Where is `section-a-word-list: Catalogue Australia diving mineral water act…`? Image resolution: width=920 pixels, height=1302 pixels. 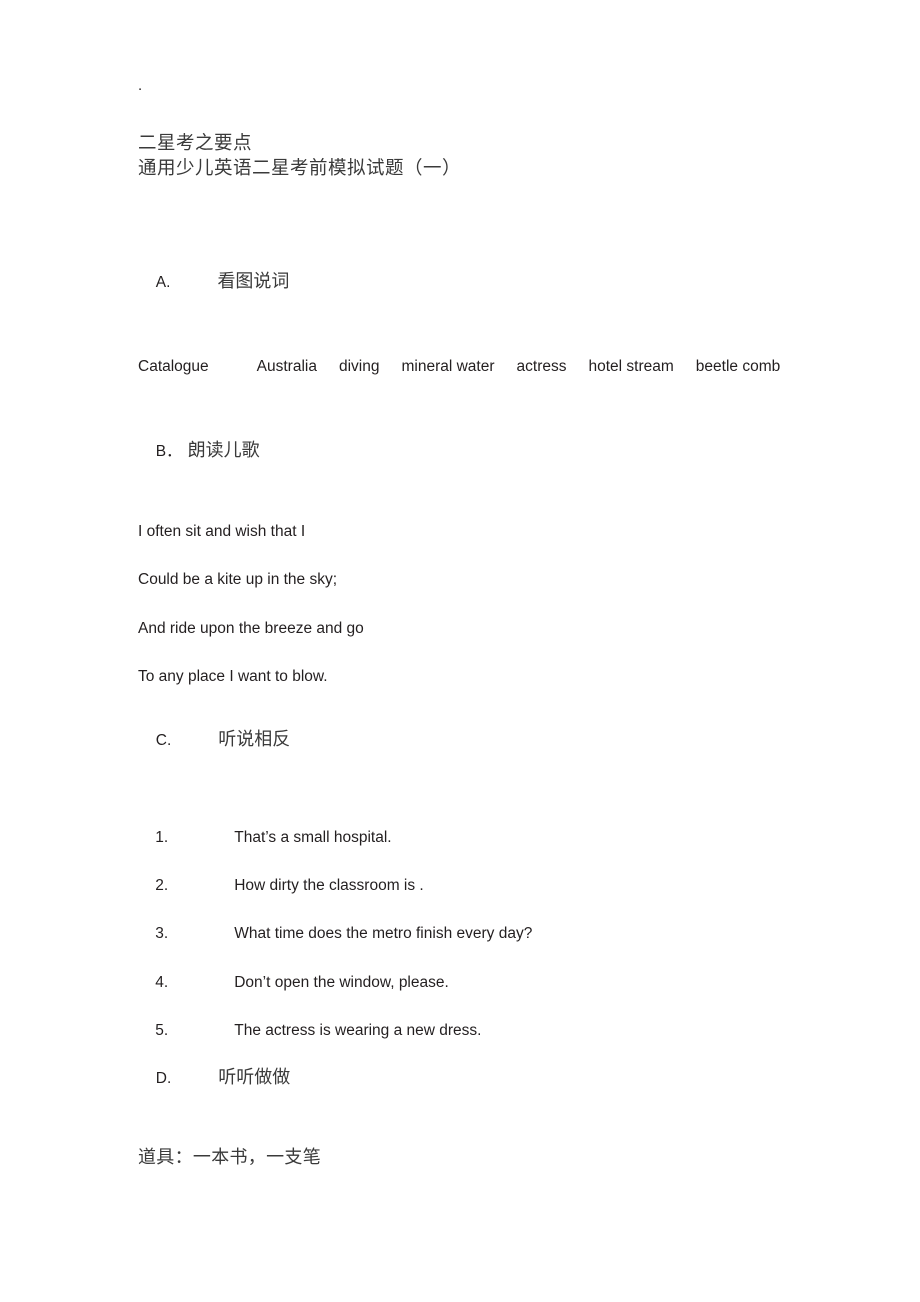
section-a-word-list: Catalogue Australia diving mineral water act… is located at coordinates (483, 366).